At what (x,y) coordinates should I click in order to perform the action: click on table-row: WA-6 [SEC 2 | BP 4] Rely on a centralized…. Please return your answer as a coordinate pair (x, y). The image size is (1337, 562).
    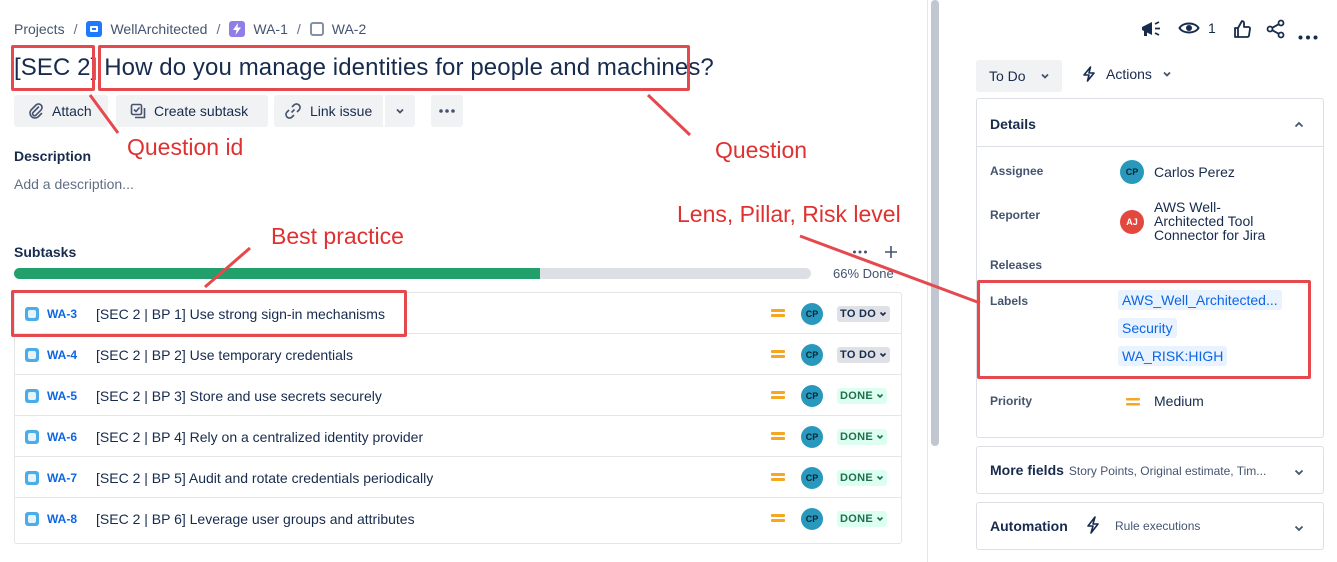
    Looking at the image, I should click on (458, 436).